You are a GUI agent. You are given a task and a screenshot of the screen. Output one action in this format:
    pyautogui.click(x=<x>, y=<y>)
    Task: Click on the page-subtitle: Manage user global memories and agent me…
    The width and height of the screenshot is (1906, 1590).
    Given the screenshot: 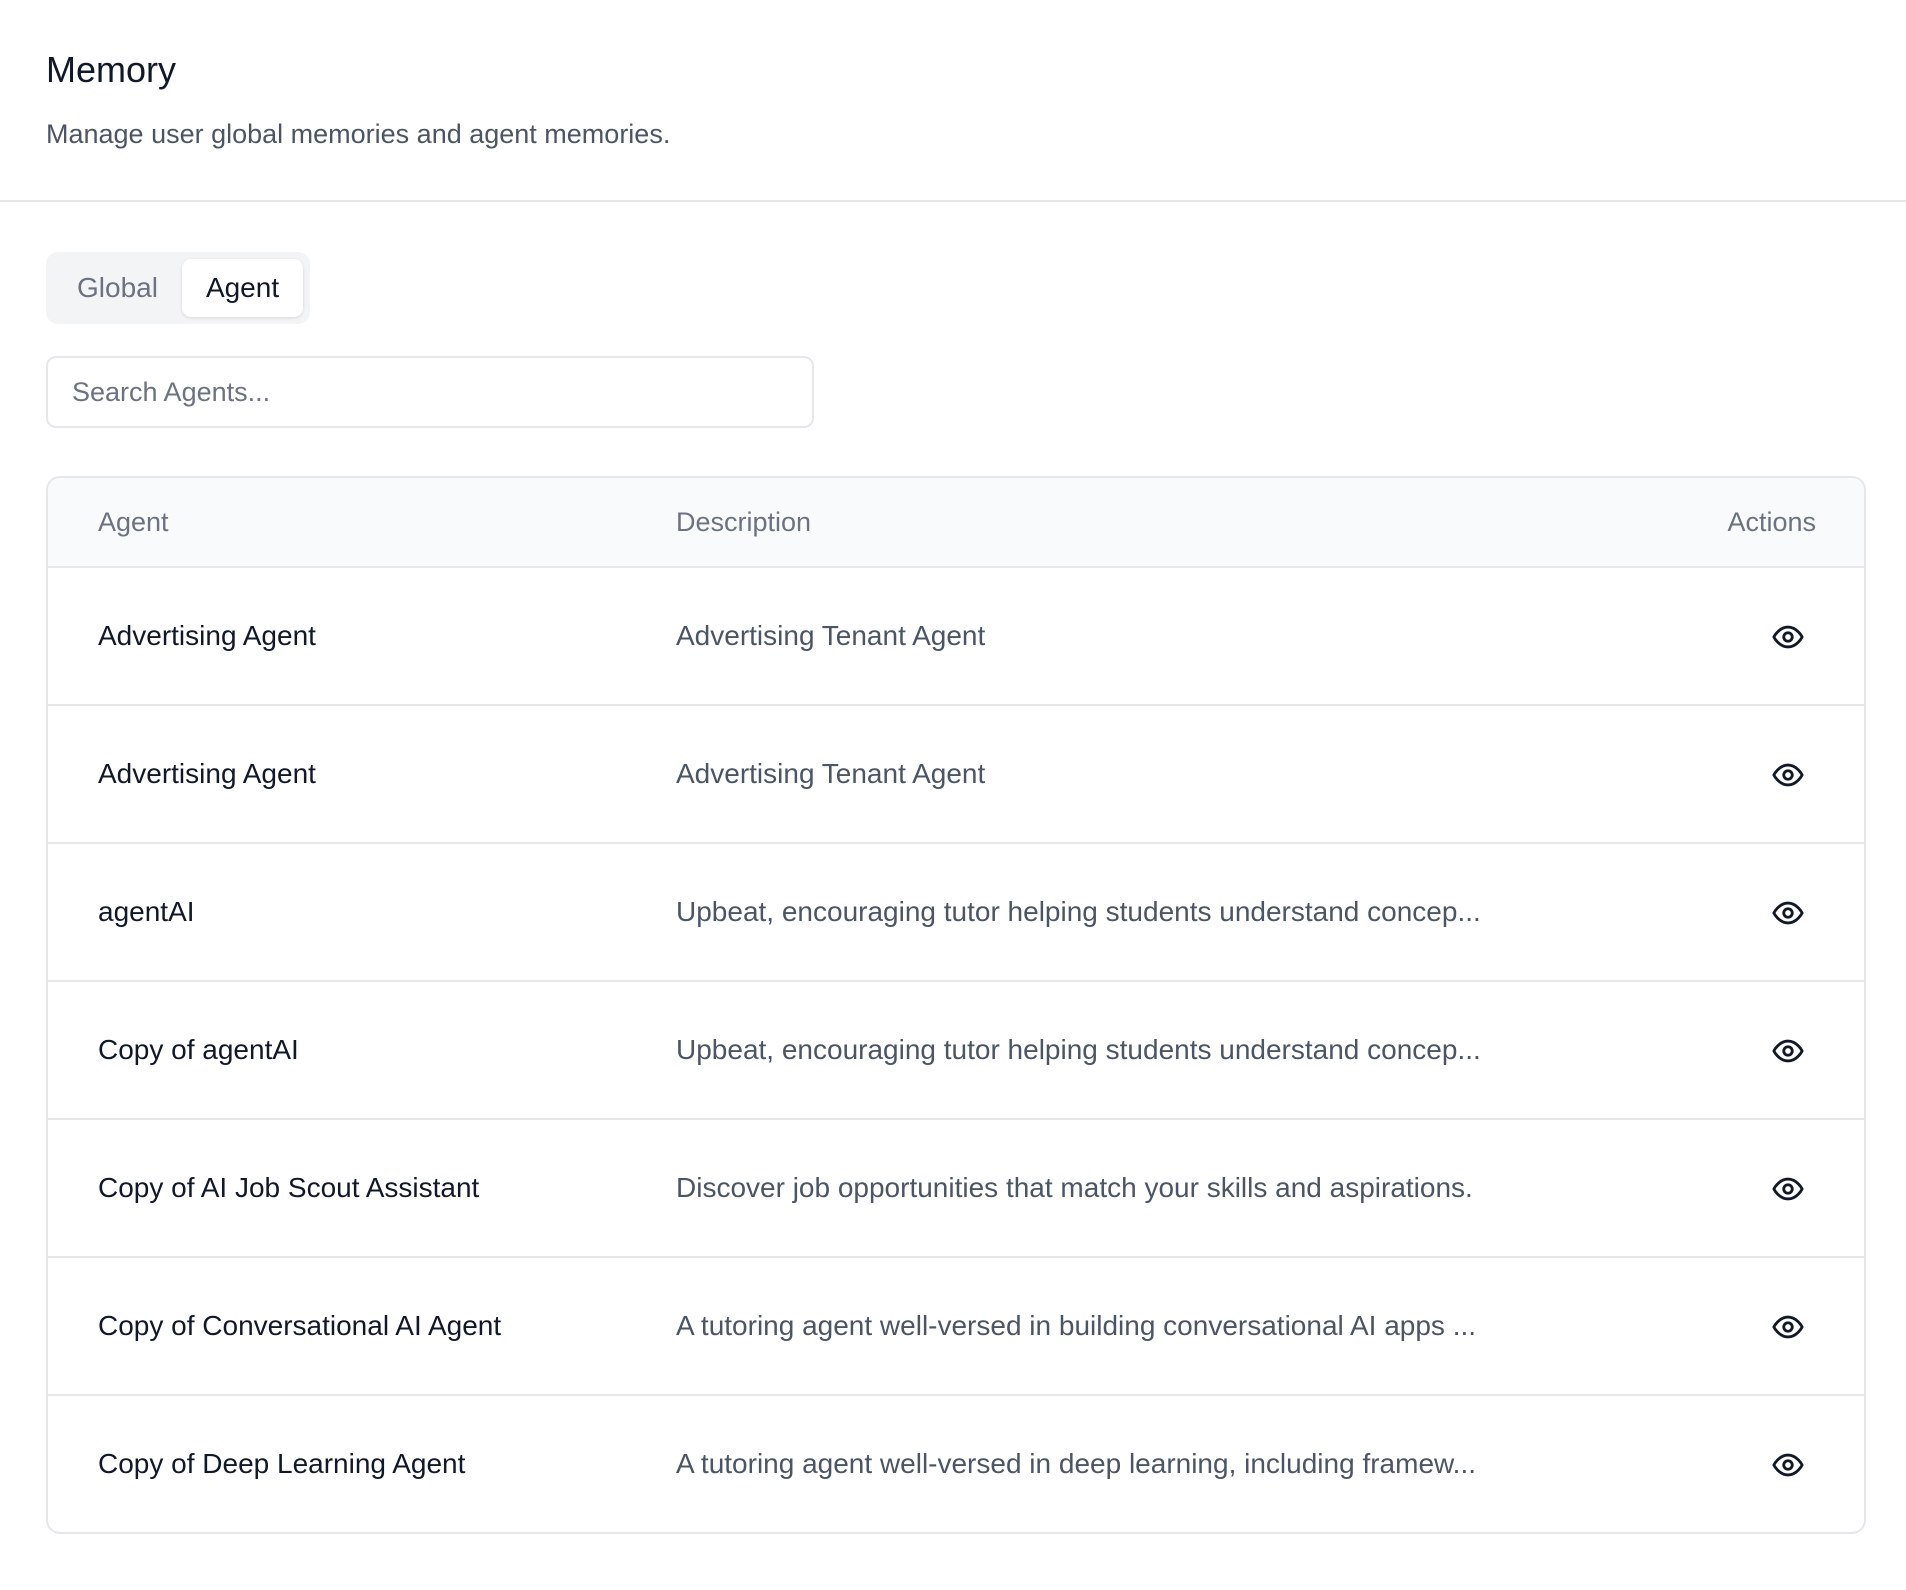 What is the action you would take?
    pyautogui.click(x=358, y=134)
    